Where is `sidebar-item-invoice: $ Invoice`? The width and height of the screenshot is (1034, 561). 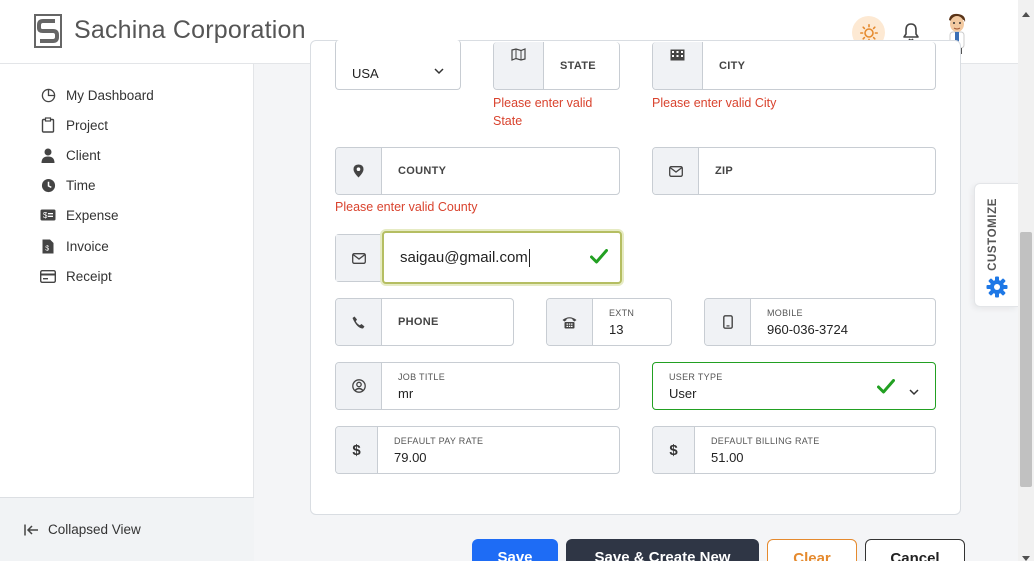
sidebar-item-invoice: $ Invoice is located at coordinates (74, 246).